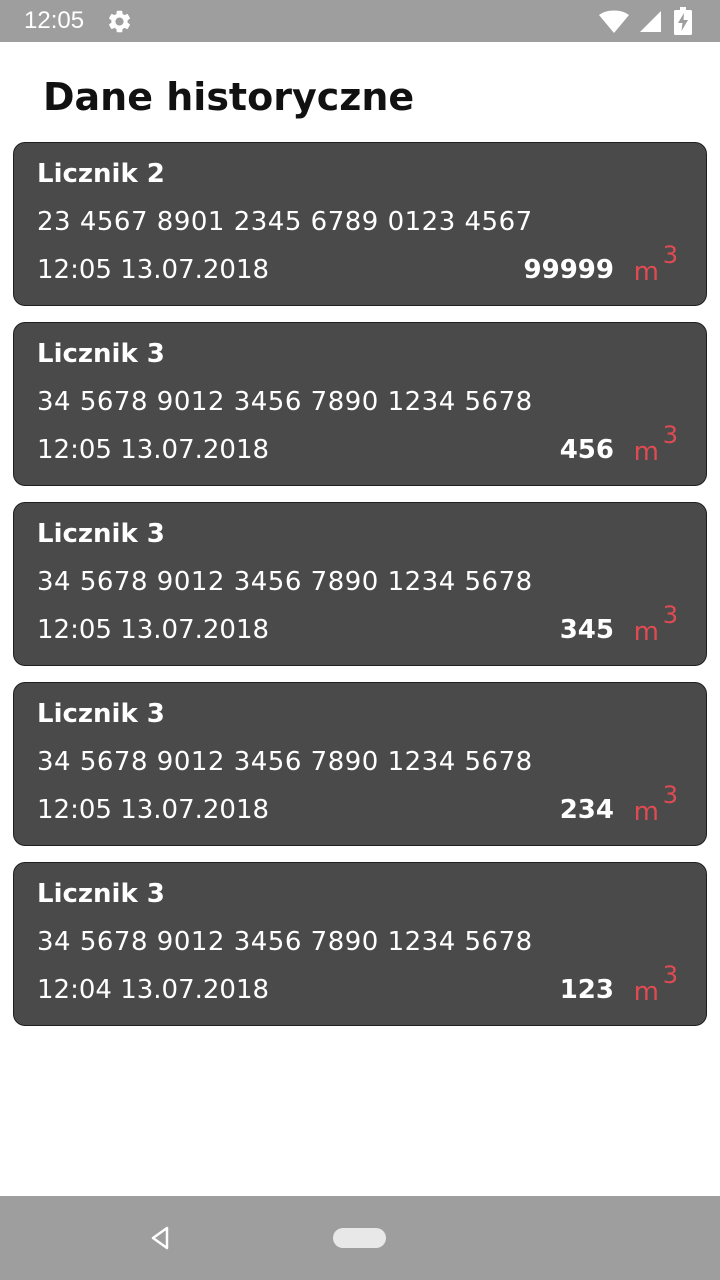 Image resolution: width=720 pixels, height=1280 pixels. What do you see at coordinates (650, 21) in the screenshot?
I see `signal-icon` at bounding box center [650, 21].